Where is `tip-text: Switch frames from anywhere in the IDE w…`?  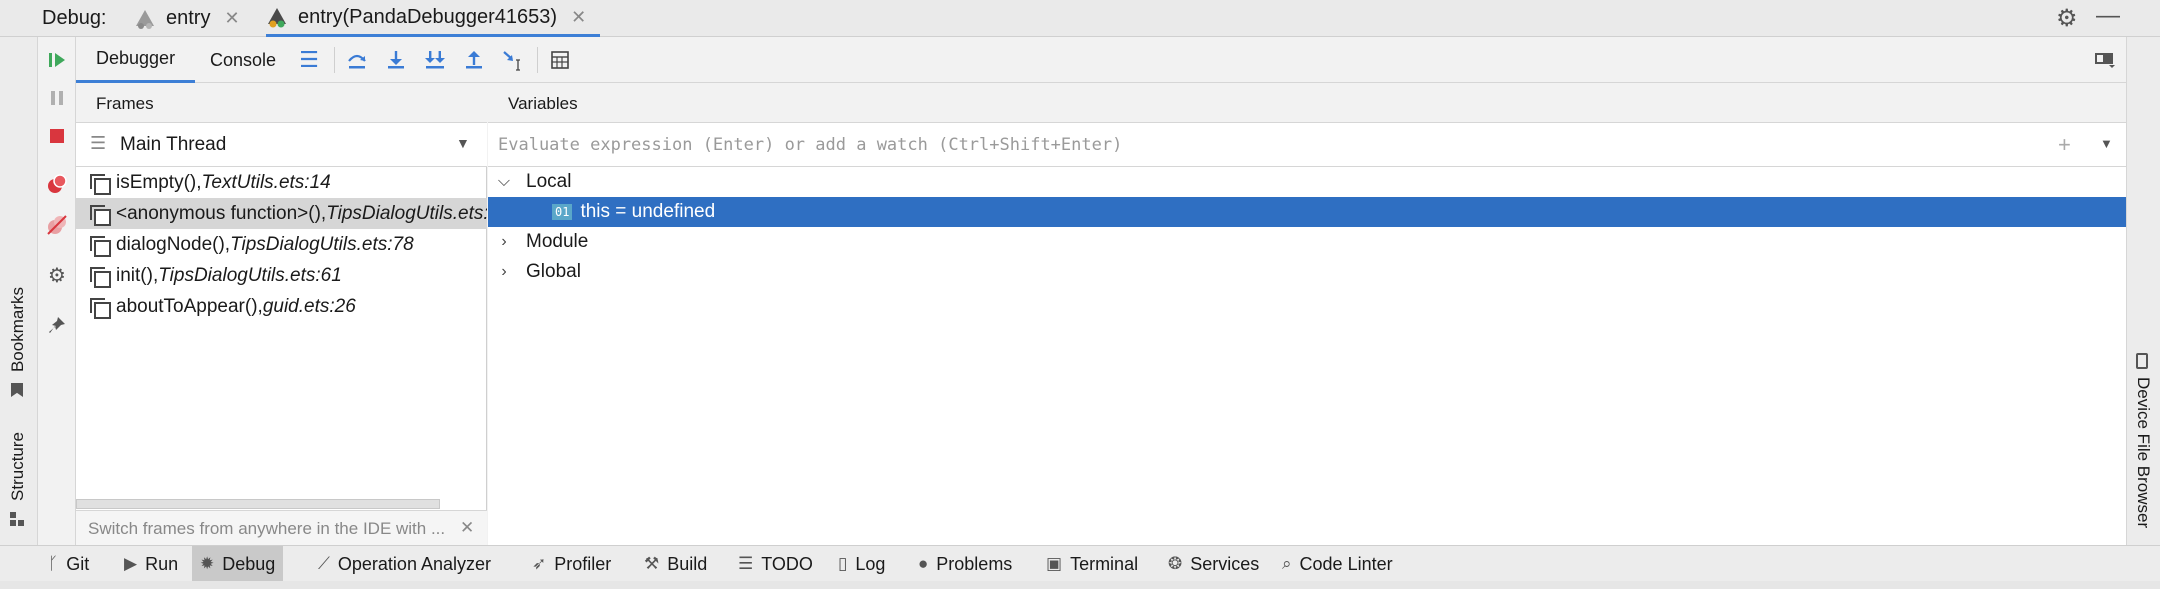 tip-text: Switch frames from anywhere in the IDE w… is located at coordinates (267, 528).